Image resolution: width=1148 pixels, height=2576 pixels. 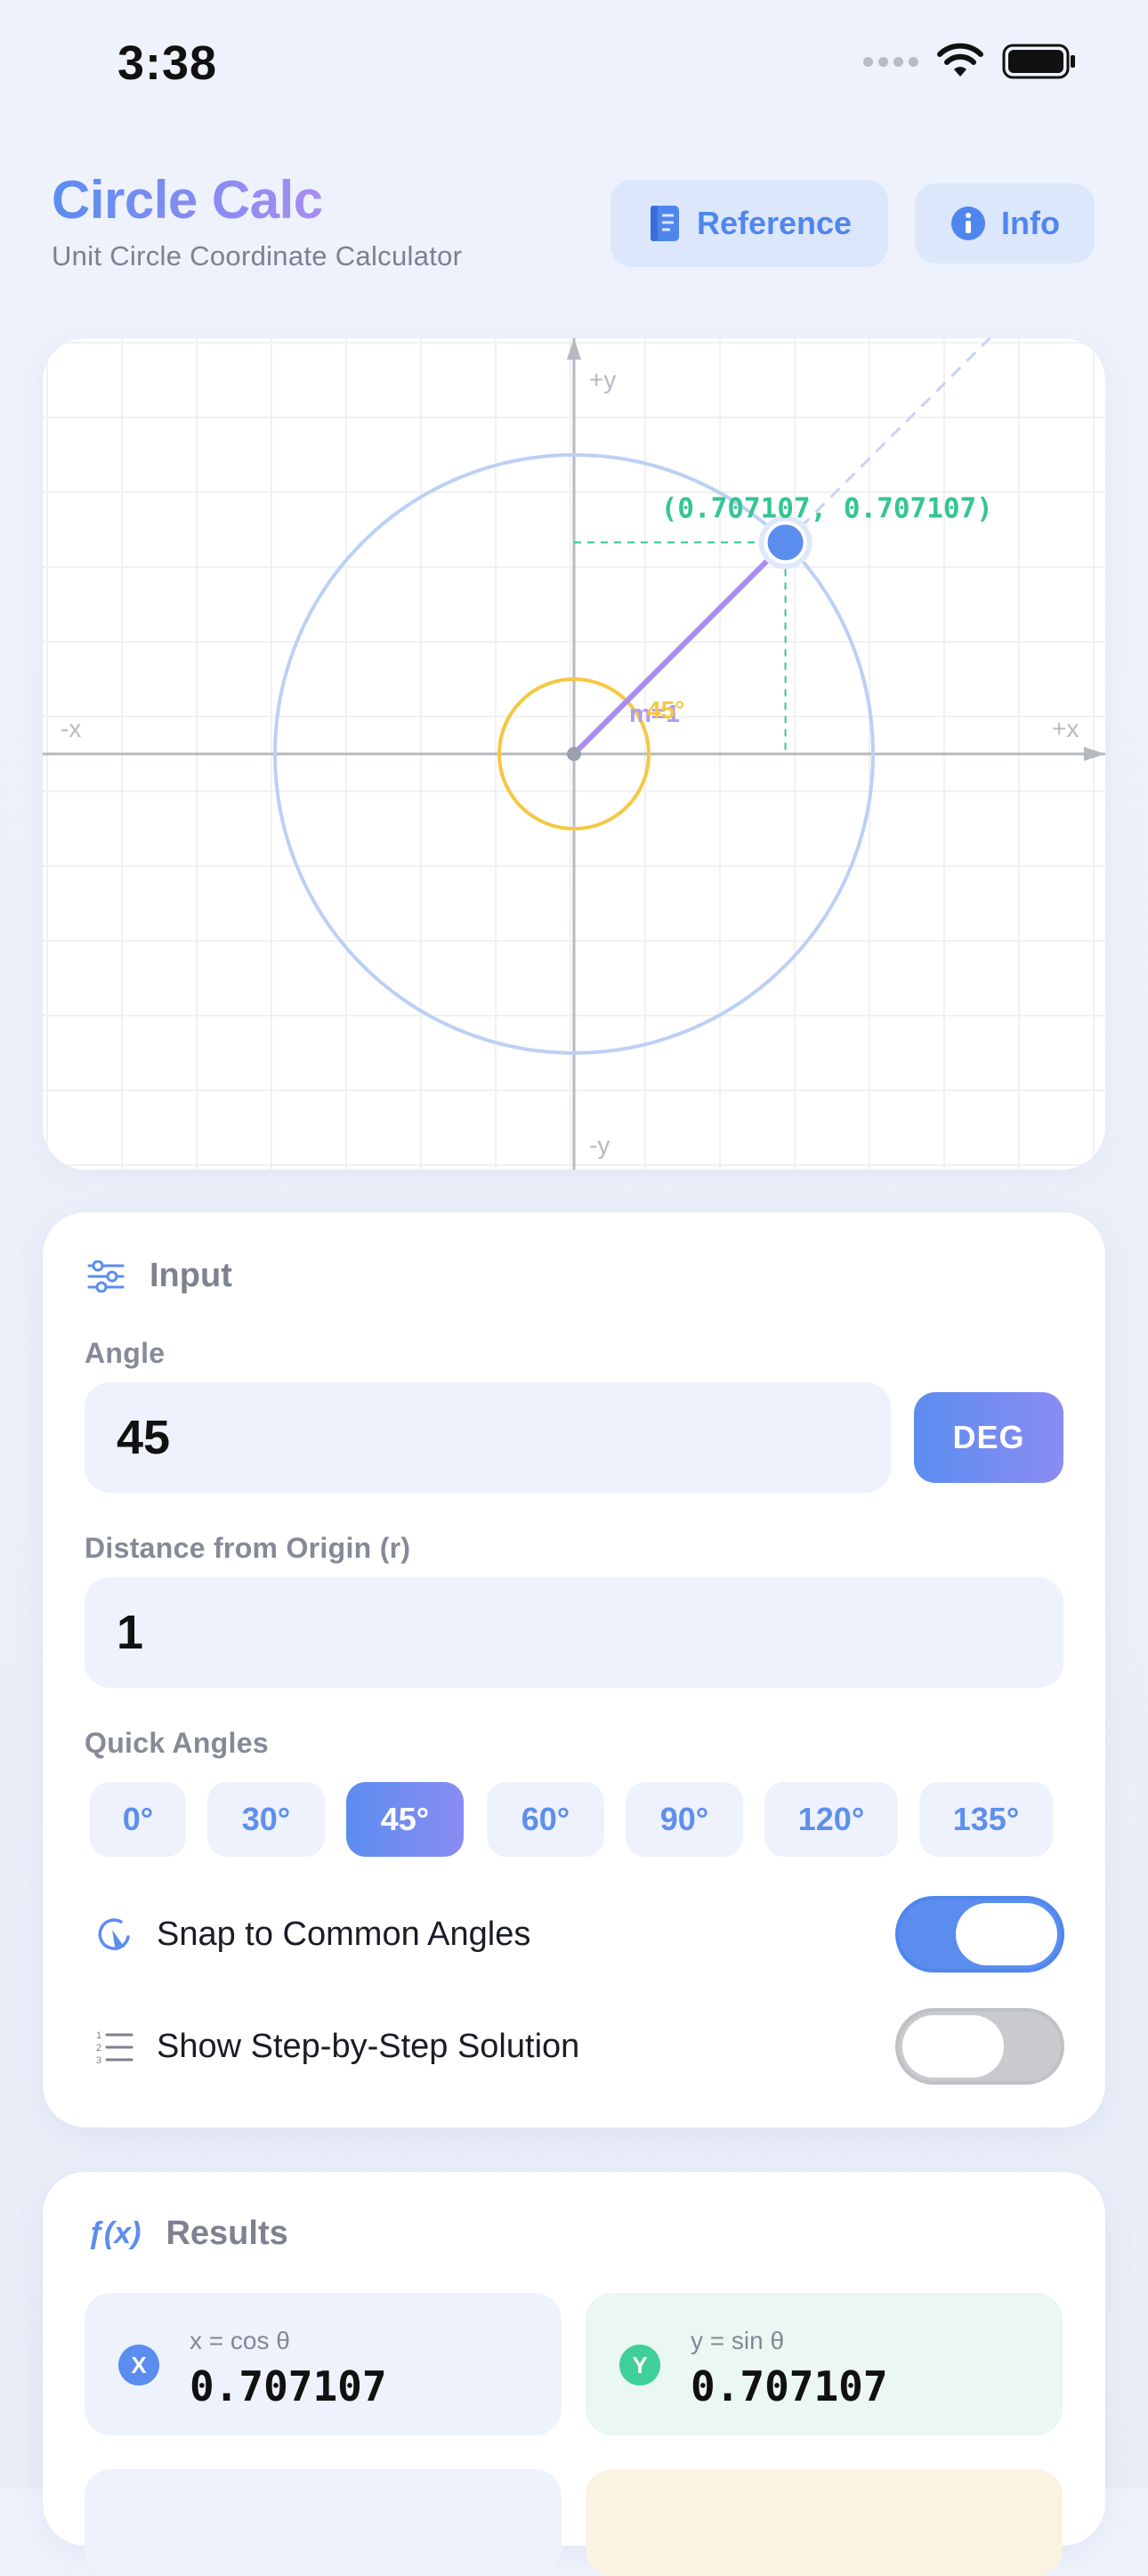 What do you see at coordinates (602, 379) in the screenshot?
I see `axis-label-pos-y: +y` at bounding box center [602, 379].